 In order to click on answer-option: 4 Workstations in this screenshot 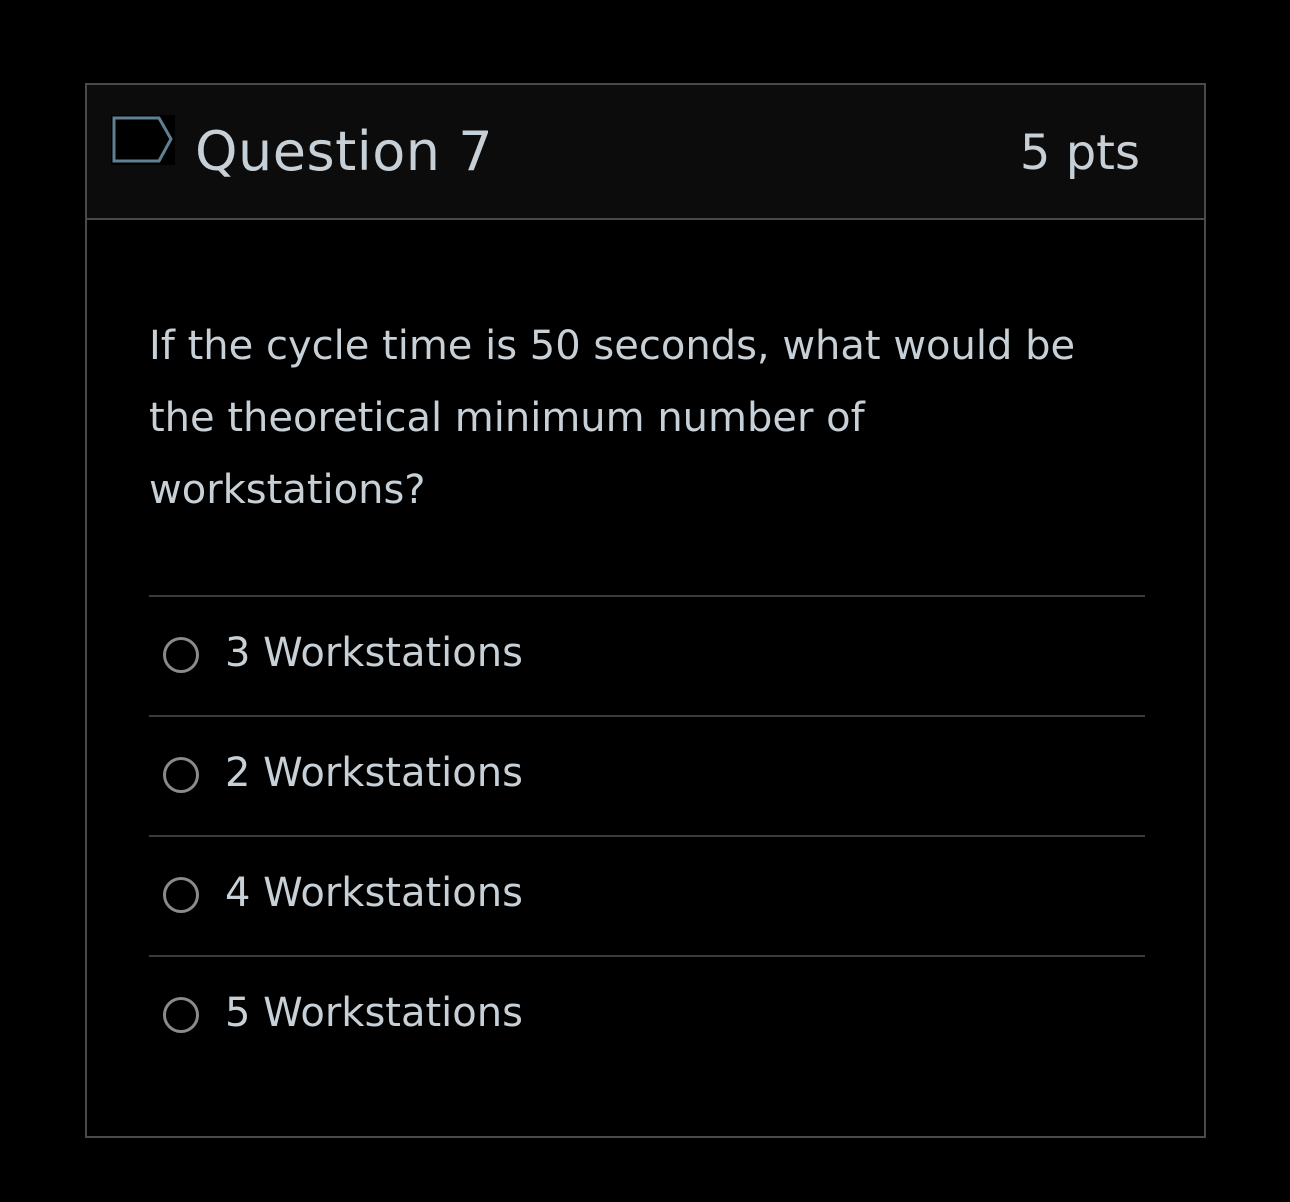, I will do `click(647, 895)`.